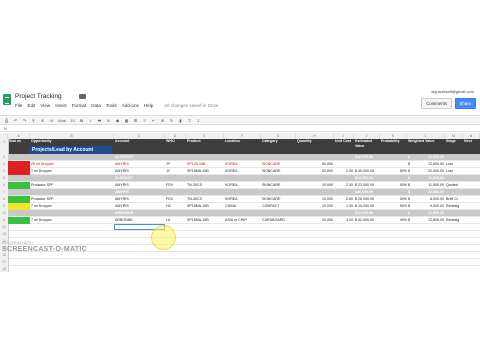 The width and height of the screenshot is (480, 360). I want to click on folder-icon, so click(82, 96).